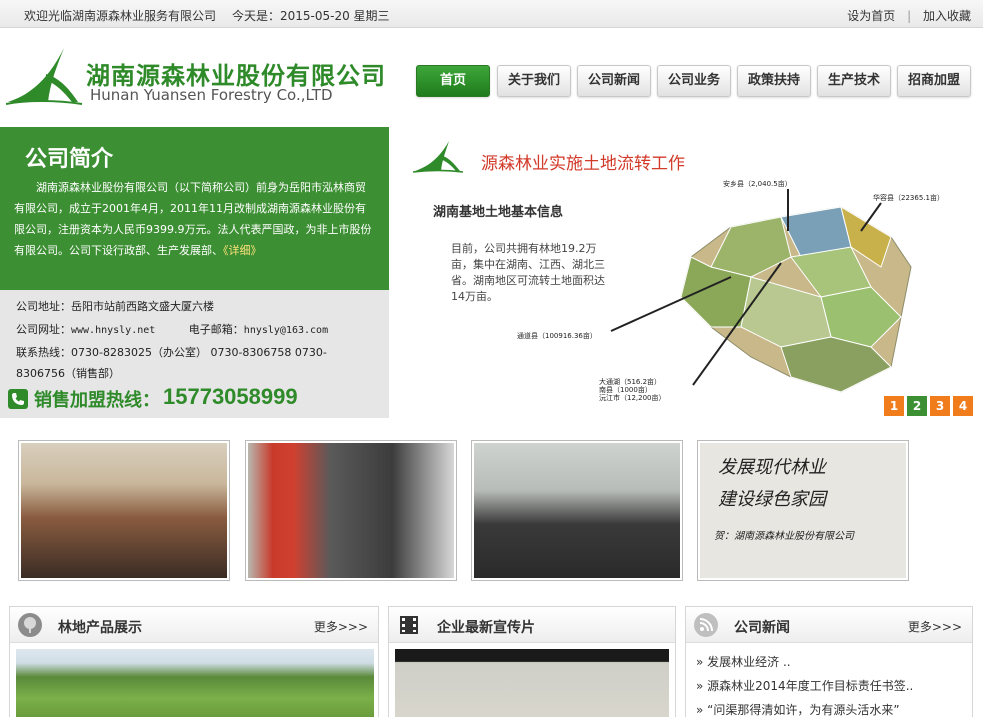 This screenshot has width=983, height=717. Describe the element at coordinates (438, 157) in the screenshot. I see `banner-logo-icon` at that location.